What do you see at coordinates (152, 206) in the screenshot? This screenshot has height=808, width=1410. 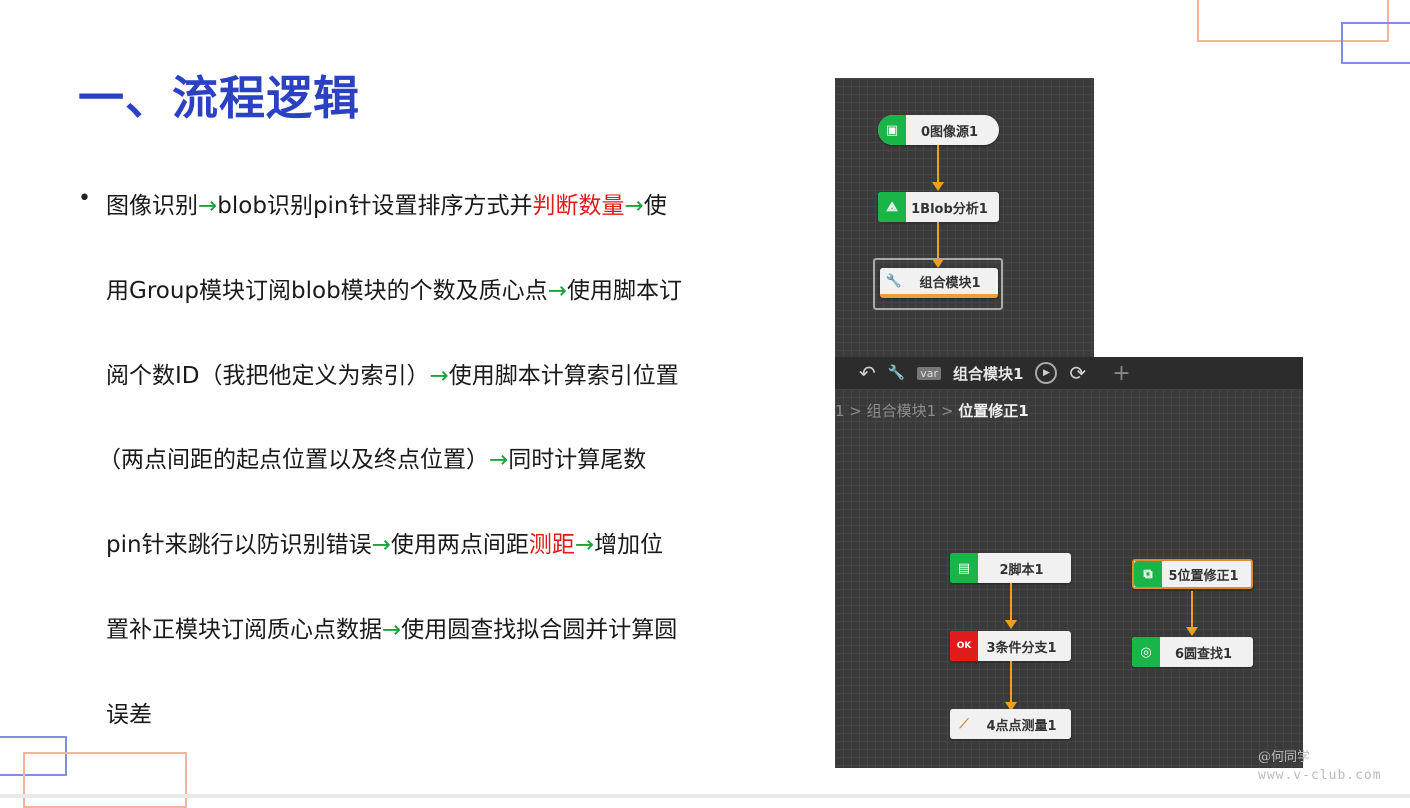 I see `text-segment: 图像识别` at bounding box center [152, 206].